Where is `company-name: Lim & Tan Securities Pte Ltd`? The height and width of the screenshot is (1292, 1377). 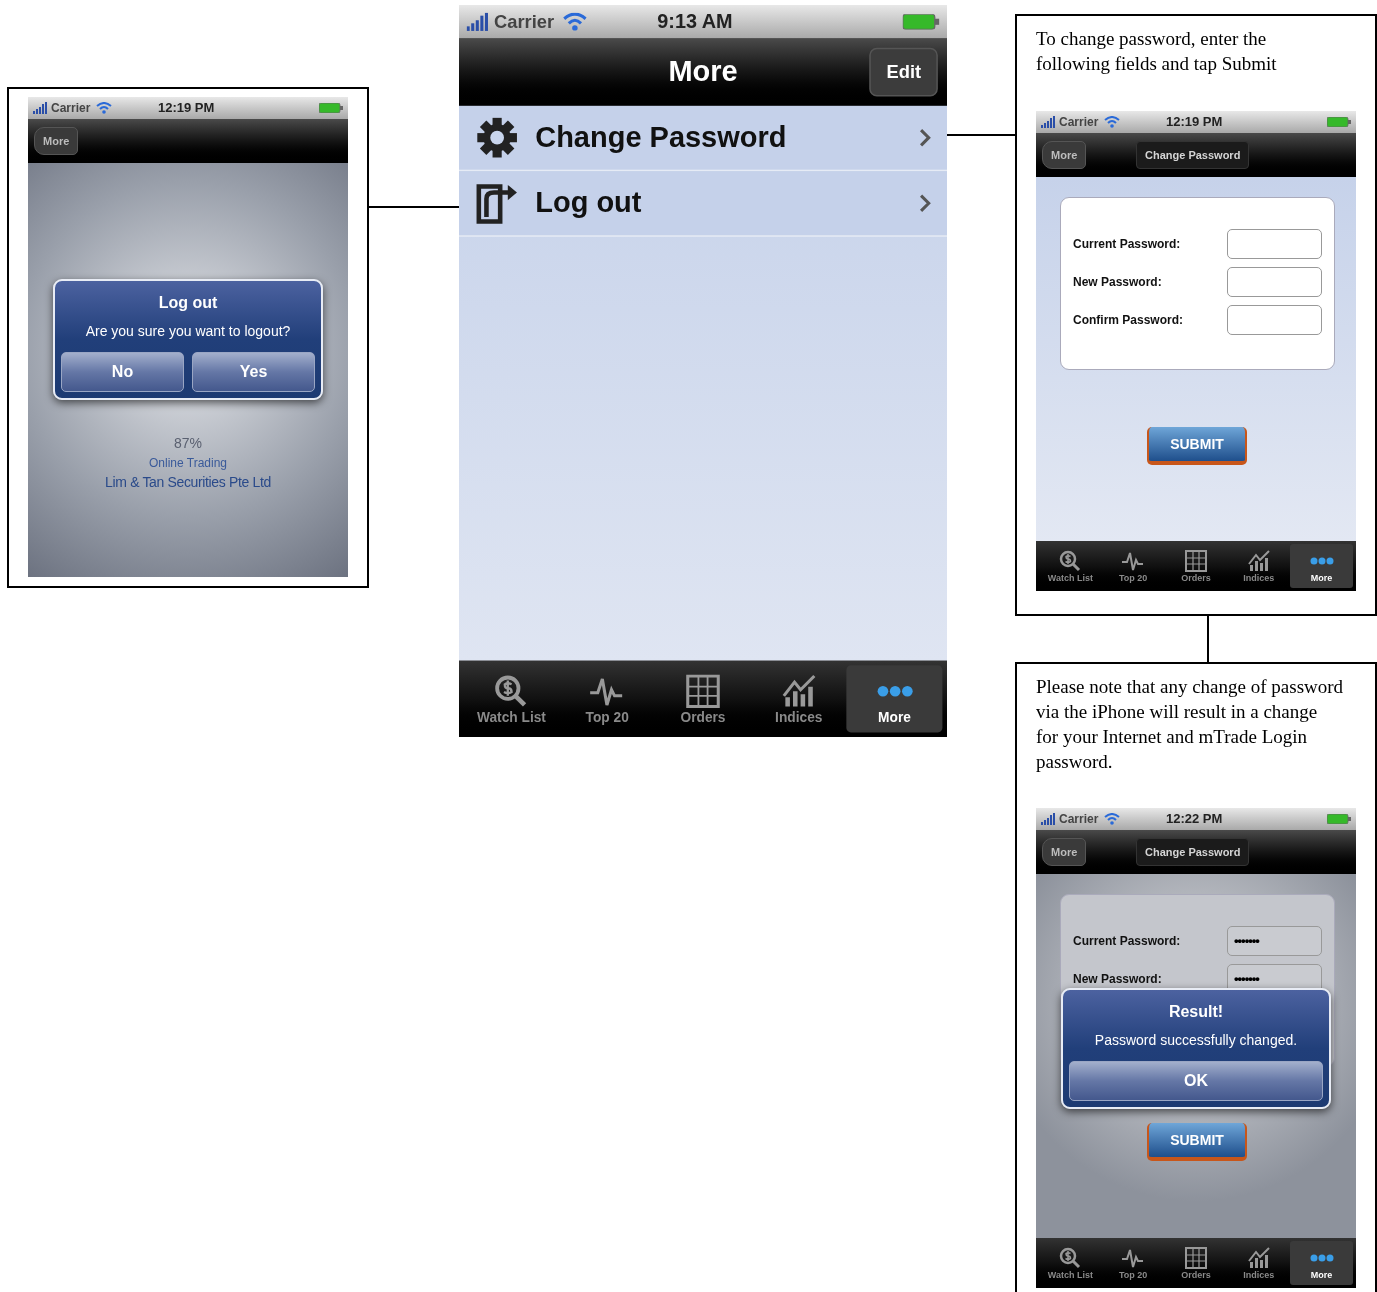
company-name: Lim & Tan Securities Pte Ltd is located at coordinates (188, 482).